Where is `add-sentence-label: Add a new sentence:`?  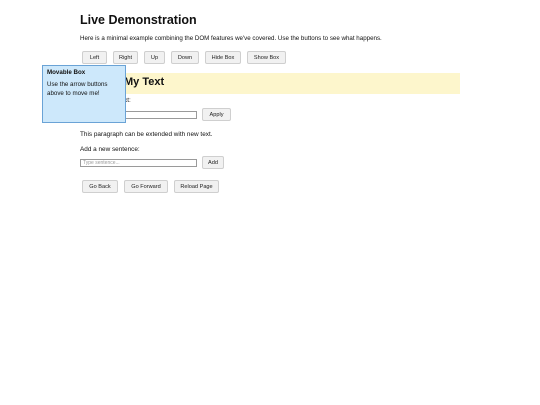 add-sentence-label: Add a new sentence: is located at coordinates (110, 149).